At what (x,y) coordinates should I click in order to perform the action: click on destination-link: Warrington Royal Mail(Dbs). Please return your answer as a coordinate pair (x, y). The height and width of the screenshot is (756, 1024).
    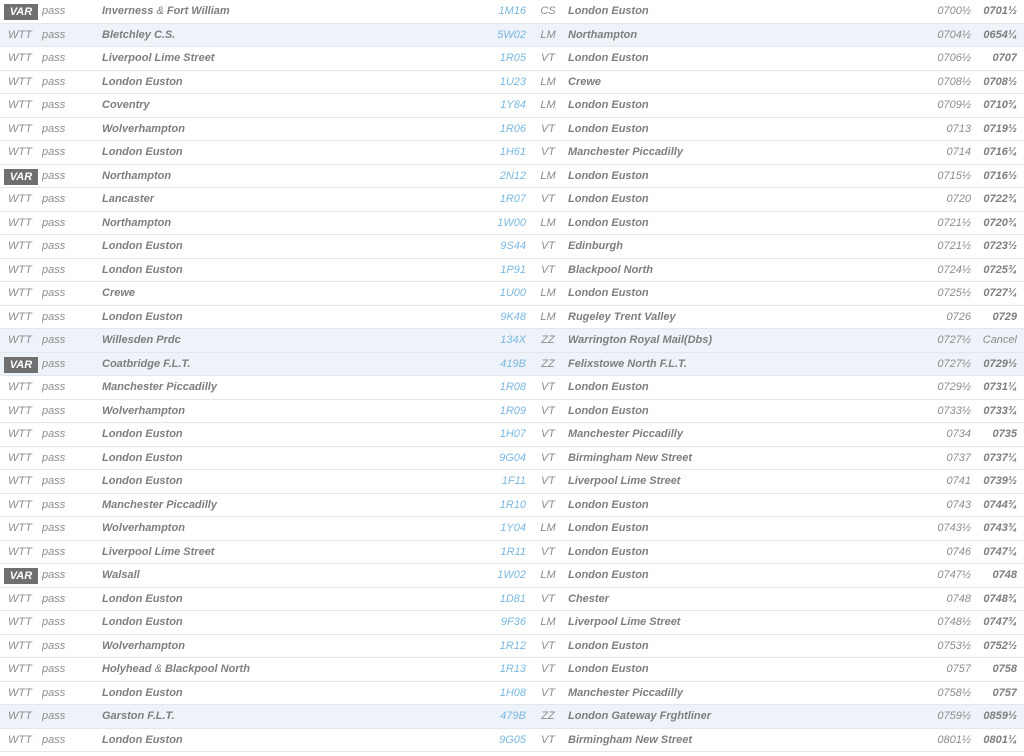
    Looking at the image, I should click on (733, 340).